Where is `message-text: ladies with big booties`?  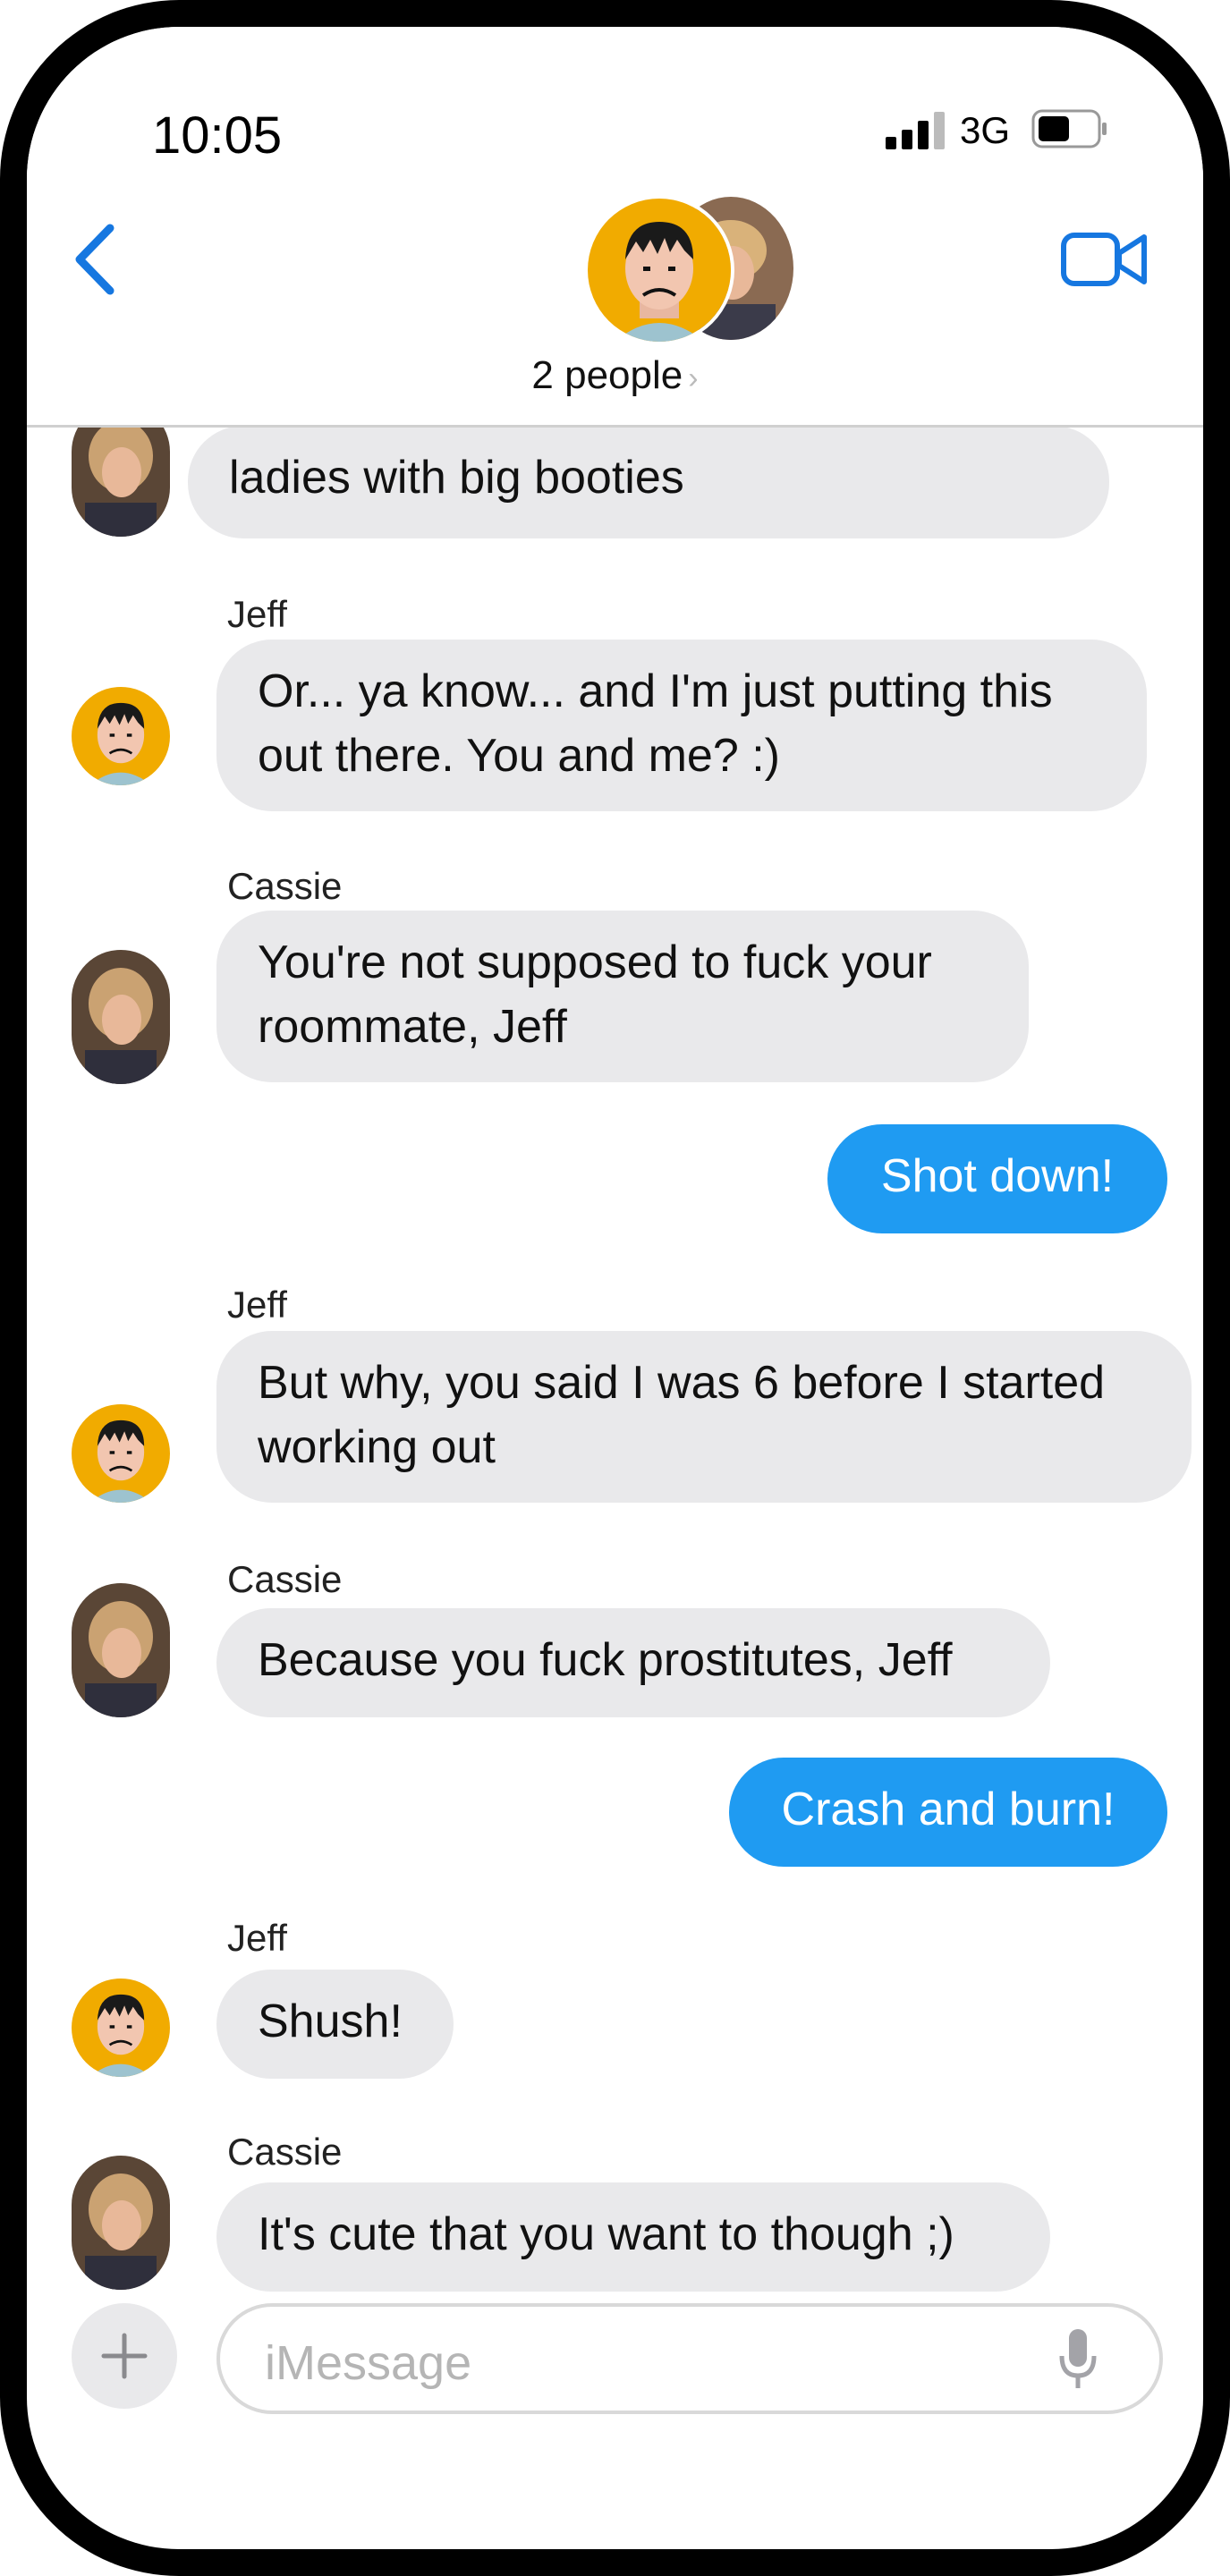
message-text: ladies with big booties is located at coordinates (456, 478).